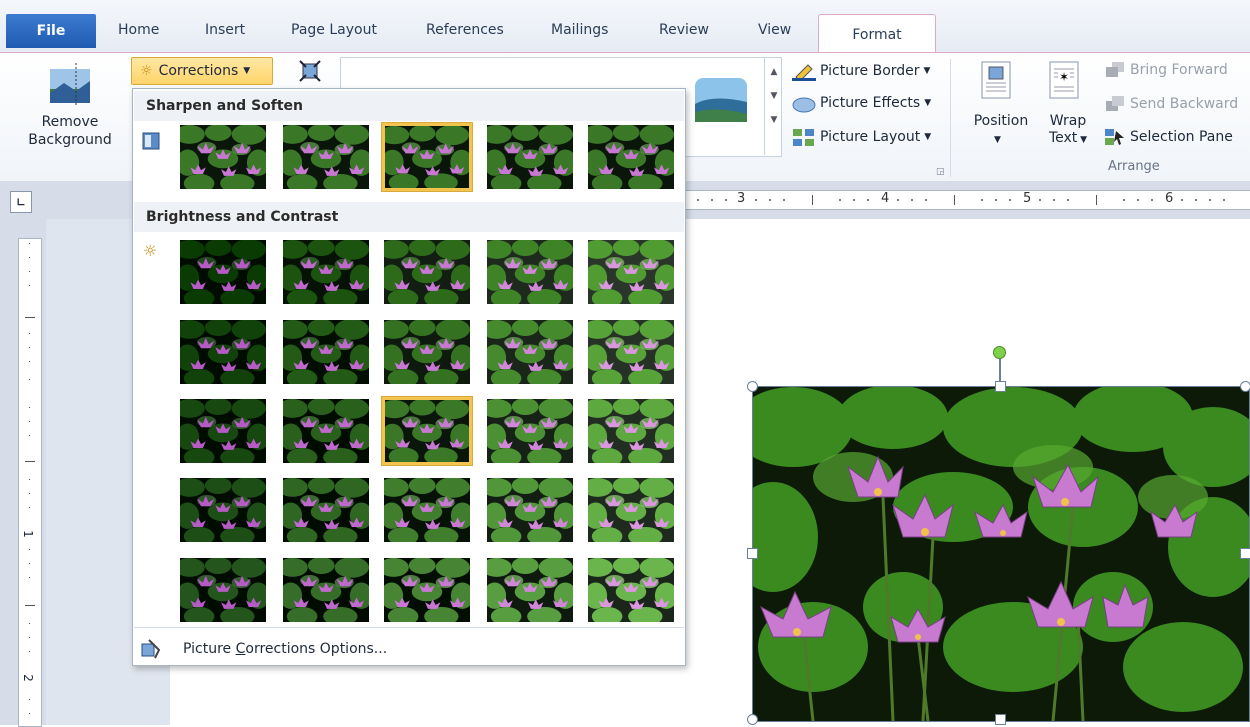  I want to click on bring-forward-button: Bring Forward, so click(1166, 70).